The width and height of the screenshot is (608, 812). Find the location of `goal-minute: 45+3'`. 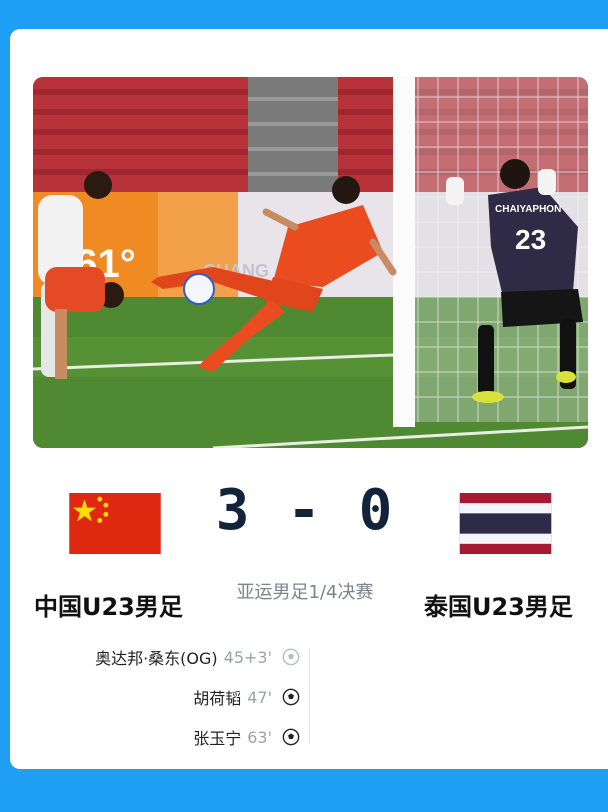

goal-minute: 45+3' is located at coordinates (247, 657).